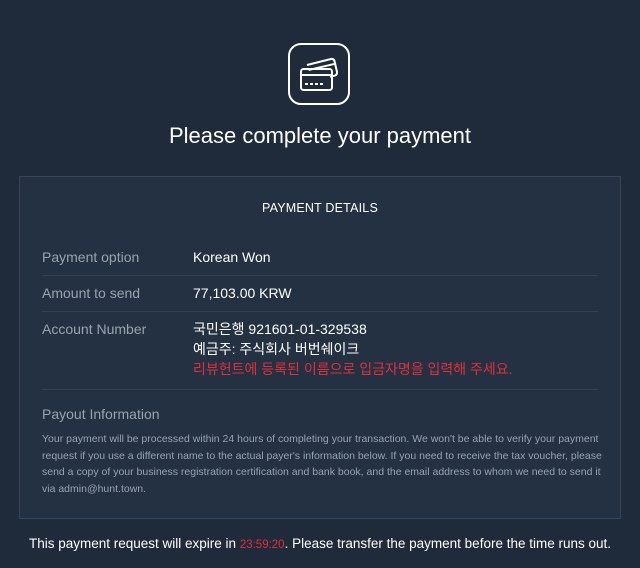  What do you see at coordinates (91, 293) in the screenshot?
I see `amount-label: Amount to send` at bounding box center [91, 293].